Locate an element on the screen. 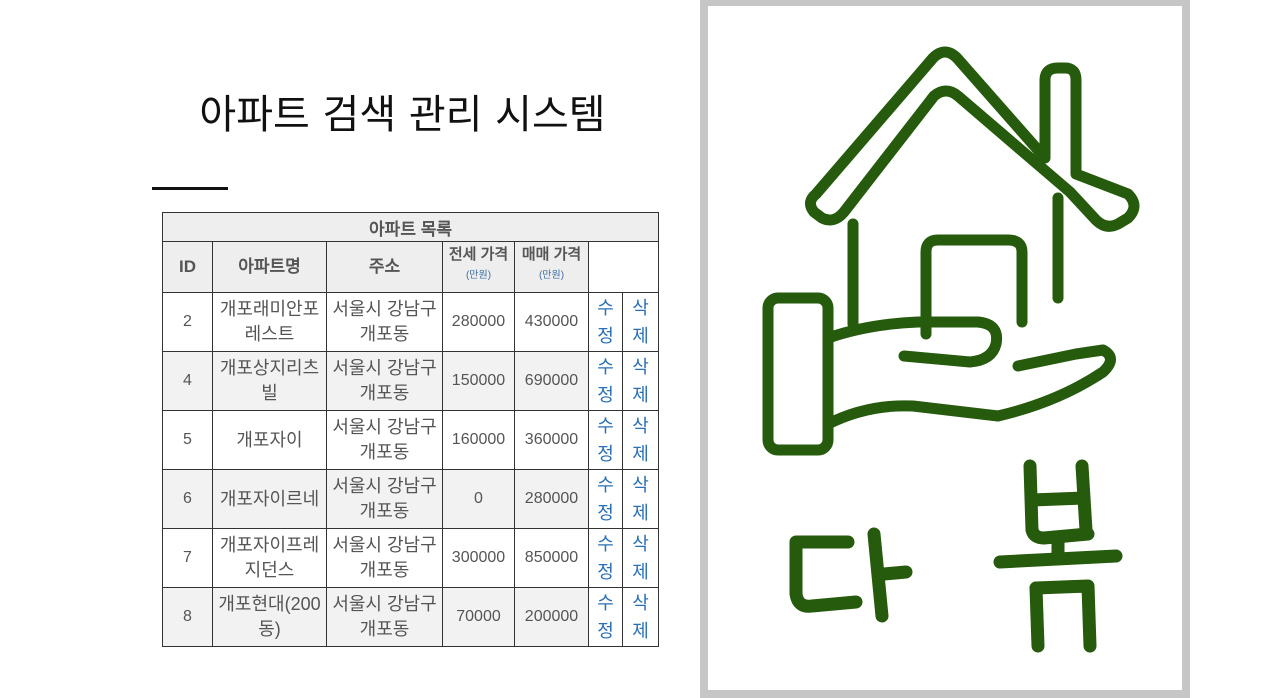  cell-id: 5 is located at coordinates (187, 440).